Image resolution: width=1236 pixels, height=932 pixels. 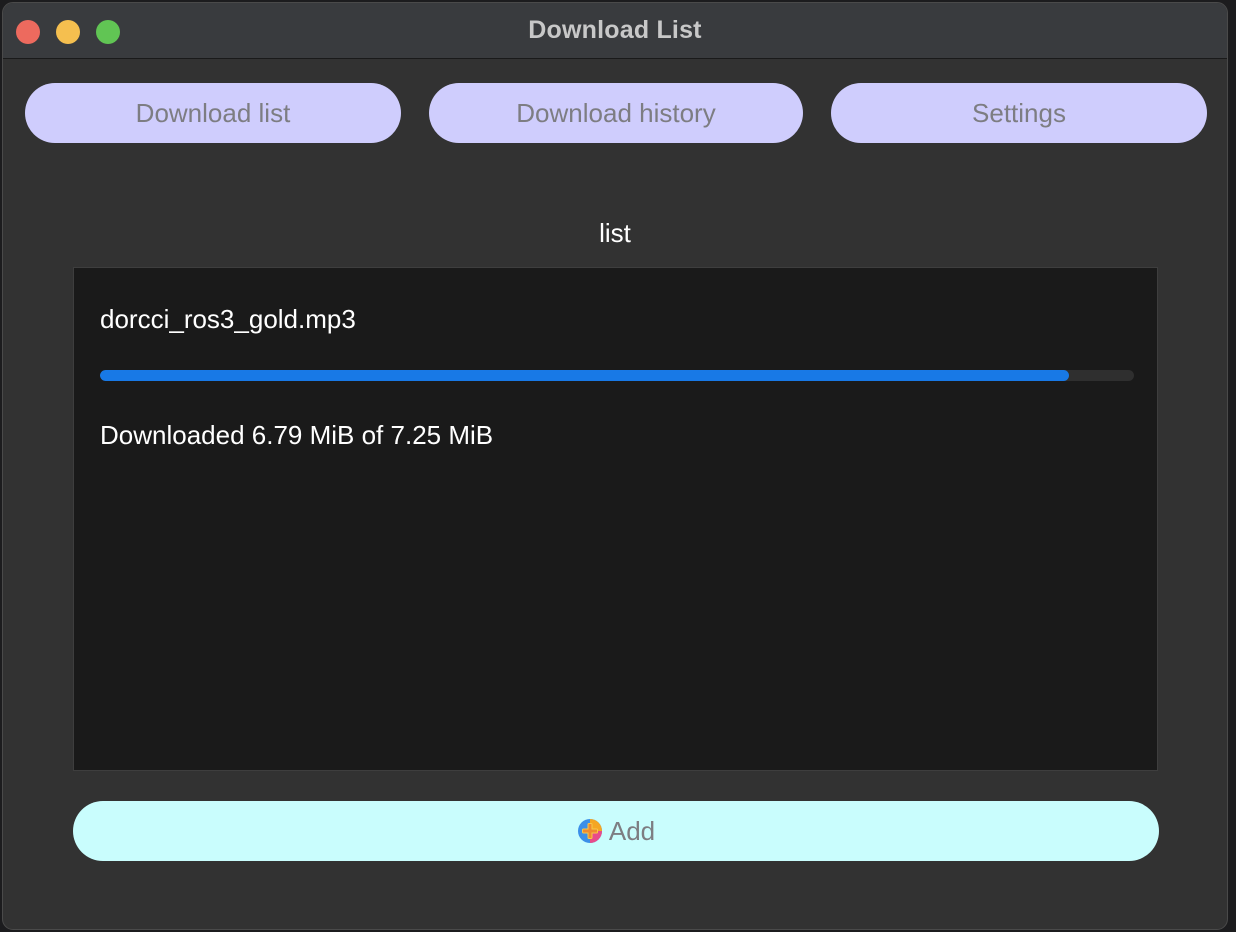 I want to click on tab-download-history: Download history, so click(x=616, y=113).